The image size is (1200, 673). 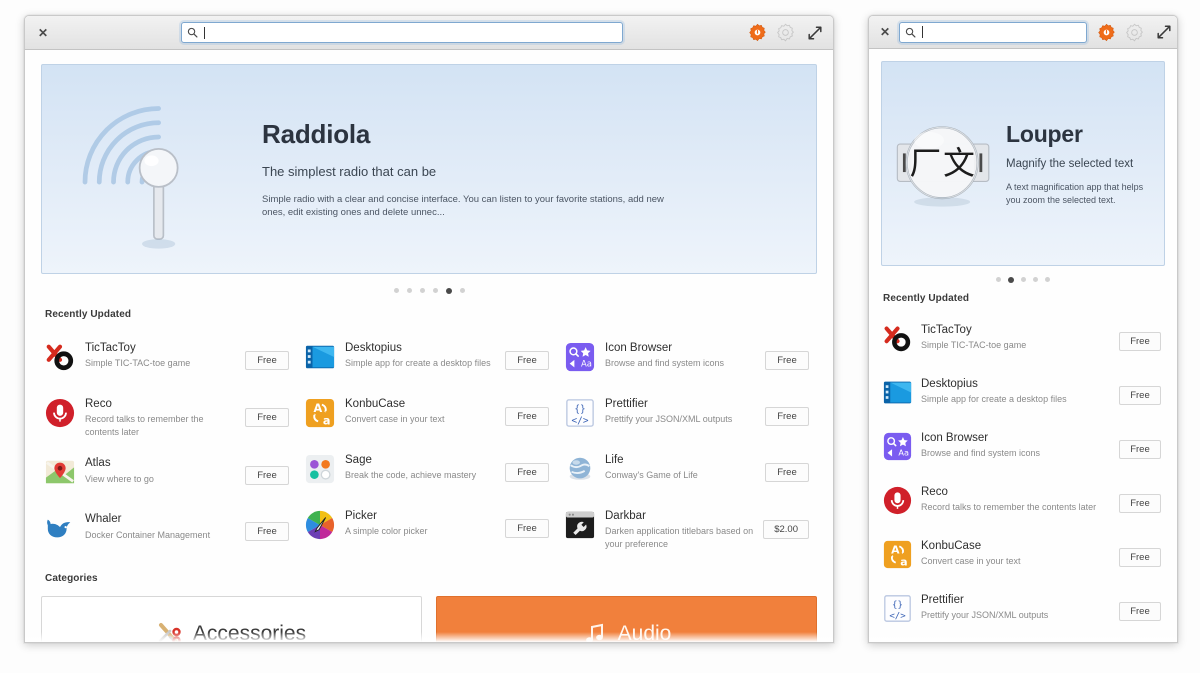 I want to click on app-meta: KonbuCase Convert case in your text, so click(x=1020, y=553).